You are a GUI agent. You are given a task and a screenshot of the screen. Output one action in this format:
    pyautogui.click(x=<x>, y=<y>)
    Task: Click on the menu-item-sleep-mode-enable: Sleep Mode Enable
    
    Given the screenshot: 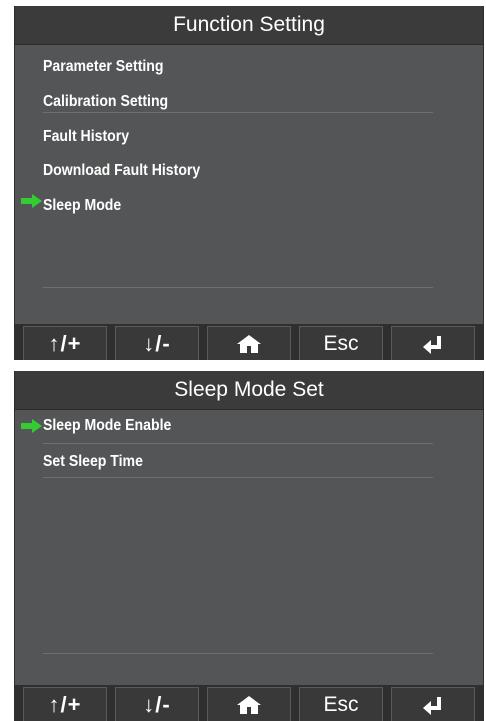 What is the action you would take?
    pyautogui.click(x=107, y=426)
    